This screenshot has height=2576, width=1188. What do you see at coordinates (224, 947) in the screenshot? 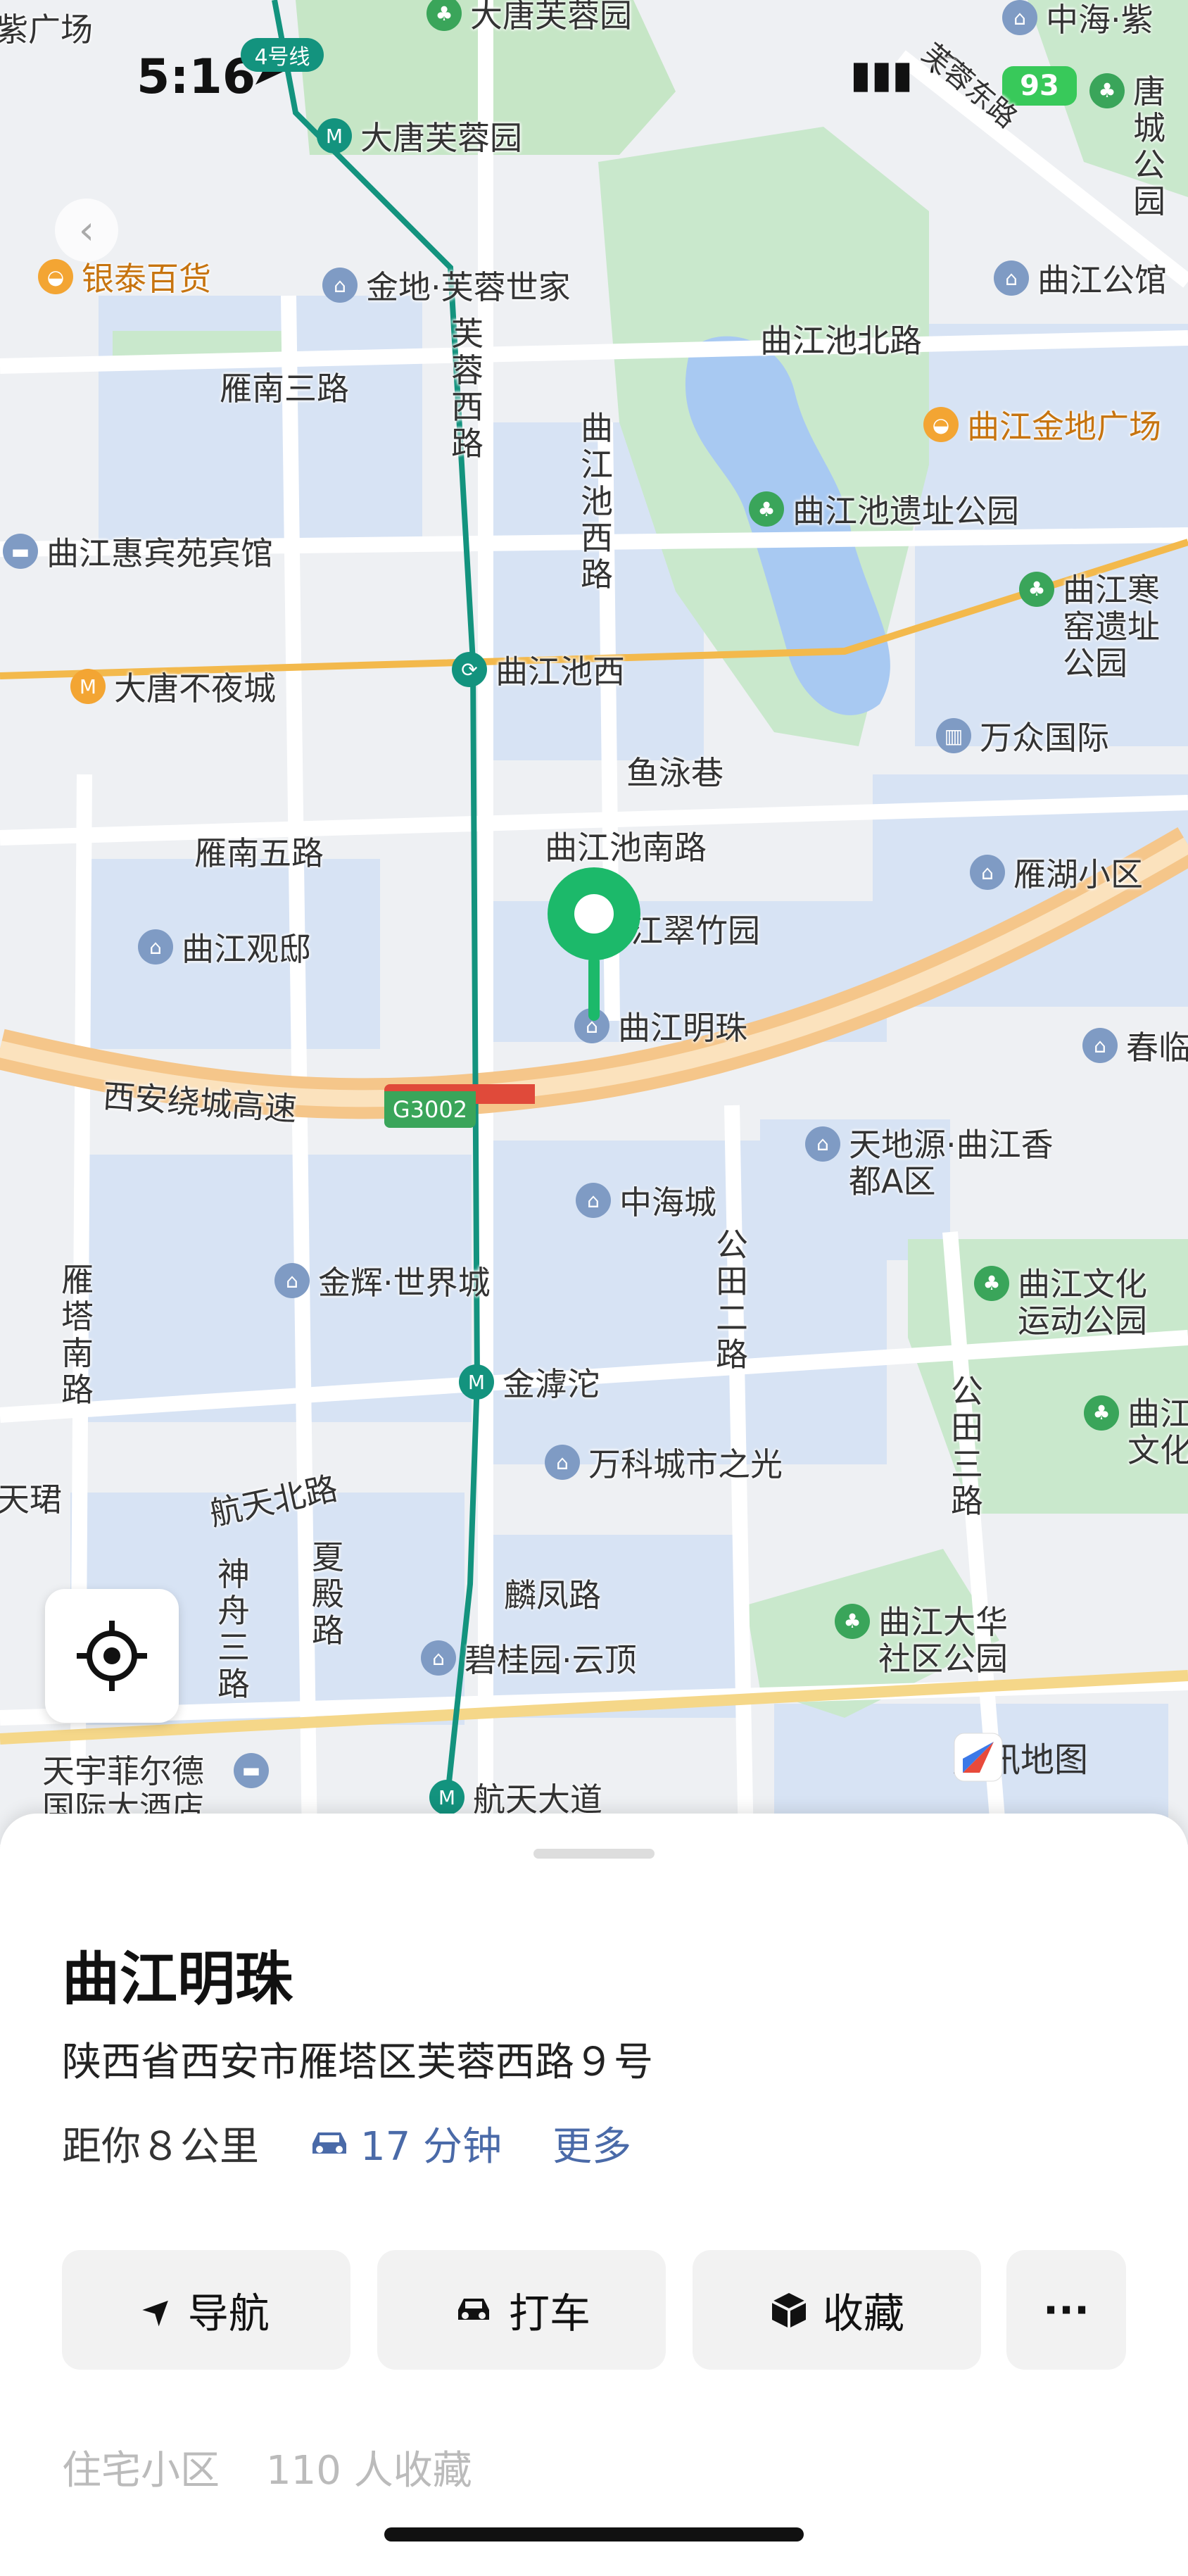
I see `map-poi: ⌂ 曲江观邸` at bounding box center [224, 947].